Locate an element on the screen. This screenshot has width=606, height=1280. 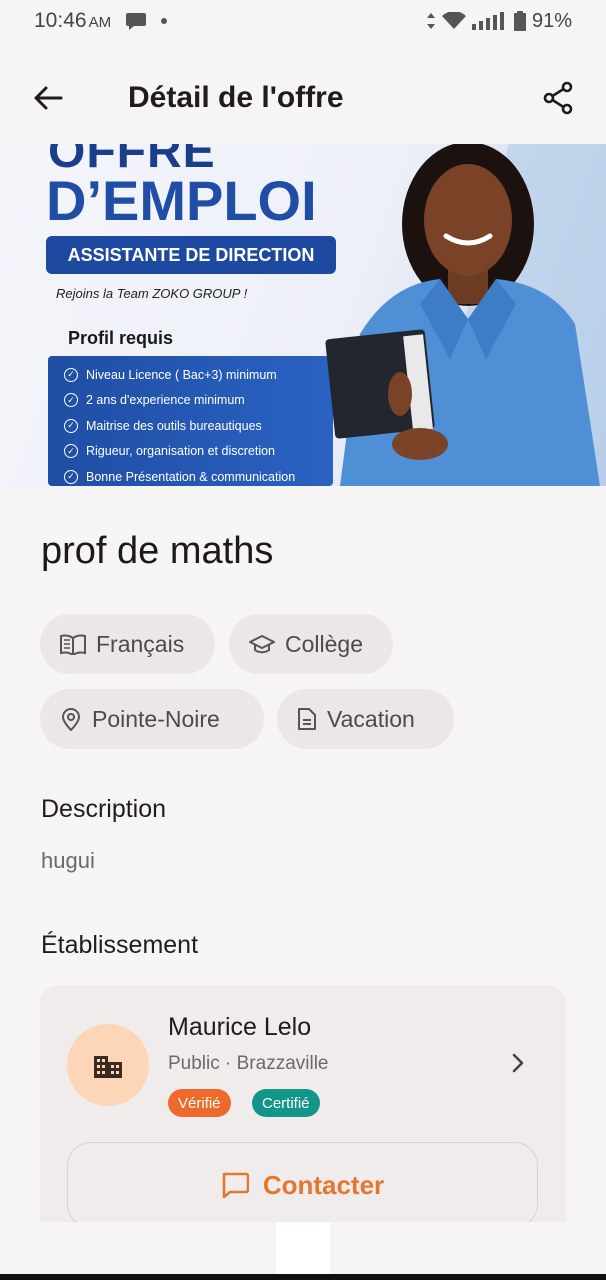
wifi-icon is located at coordinates (453, 20).